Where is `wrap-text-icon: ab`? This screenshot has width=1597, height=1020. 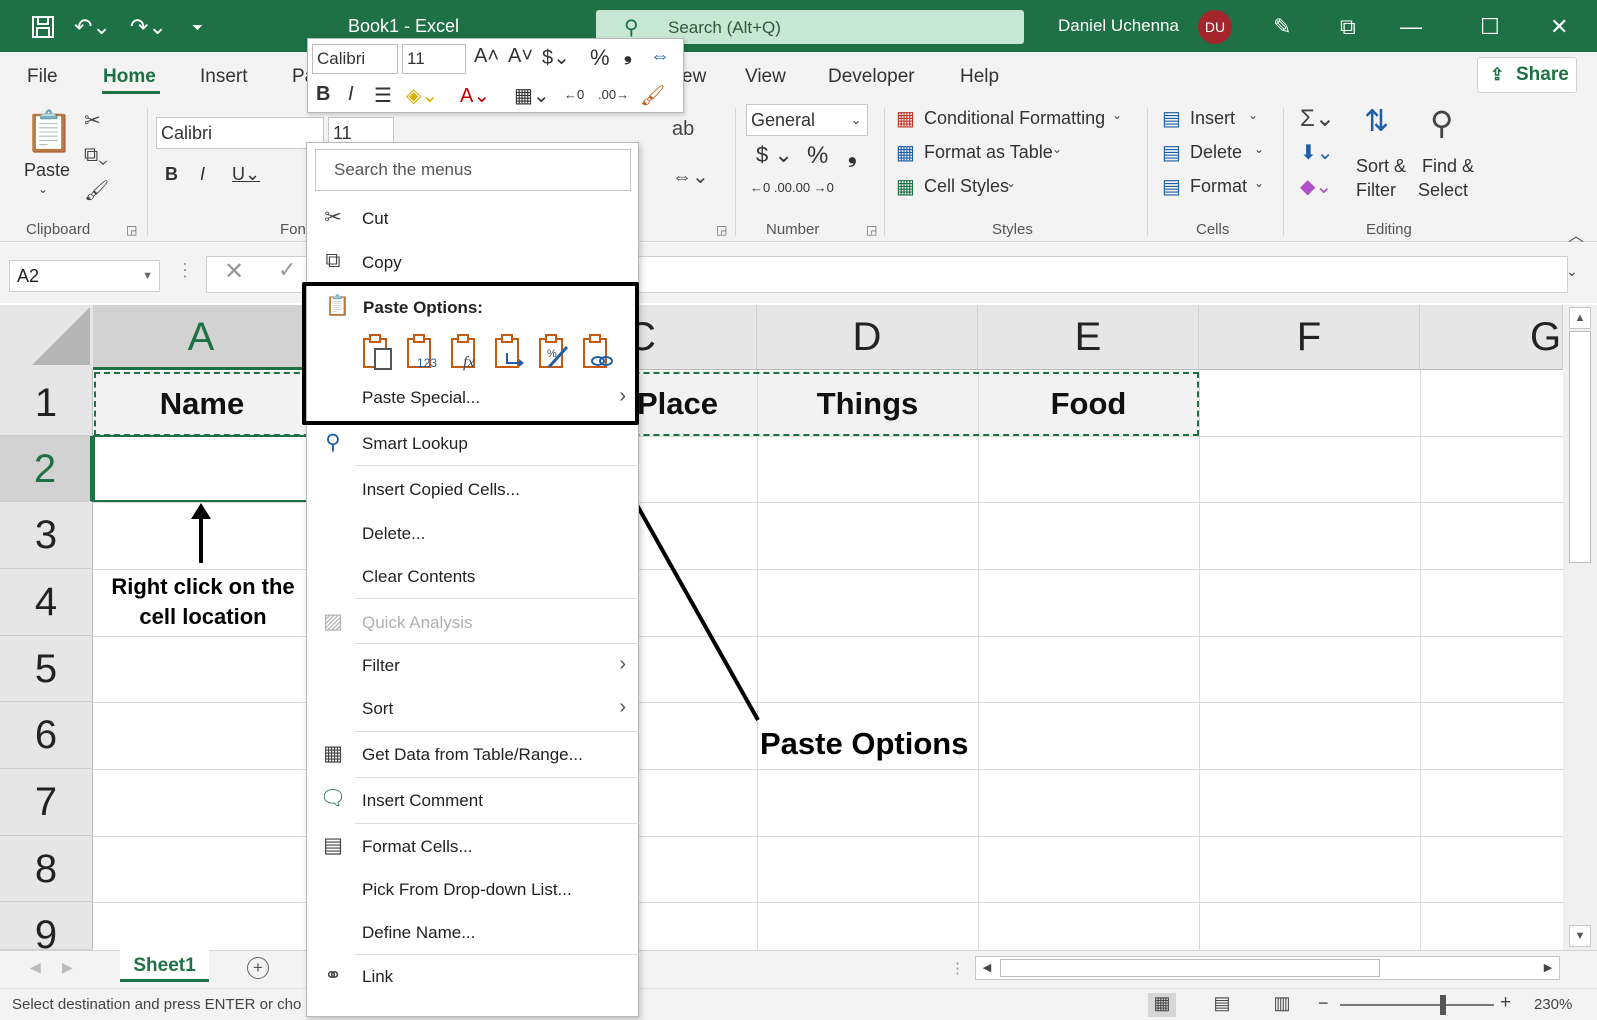 wrap-text-icon: ab is located at coordinates (683, 129).